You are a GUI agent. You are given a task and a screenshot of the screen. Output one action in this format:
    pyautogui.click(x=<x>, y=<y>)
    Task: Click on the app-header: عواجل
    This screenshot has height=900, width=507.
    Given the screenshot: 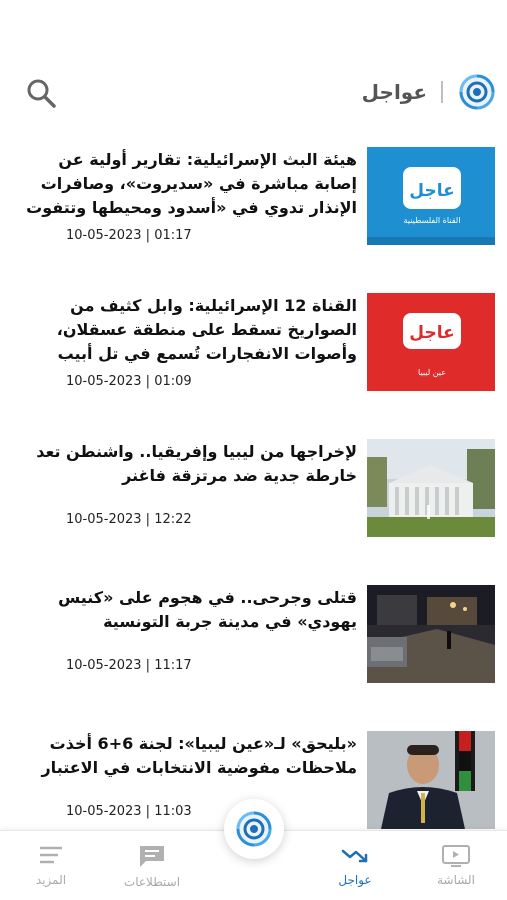 What is the action you would take?
    pyautogui.click(x=253, y=93)
    